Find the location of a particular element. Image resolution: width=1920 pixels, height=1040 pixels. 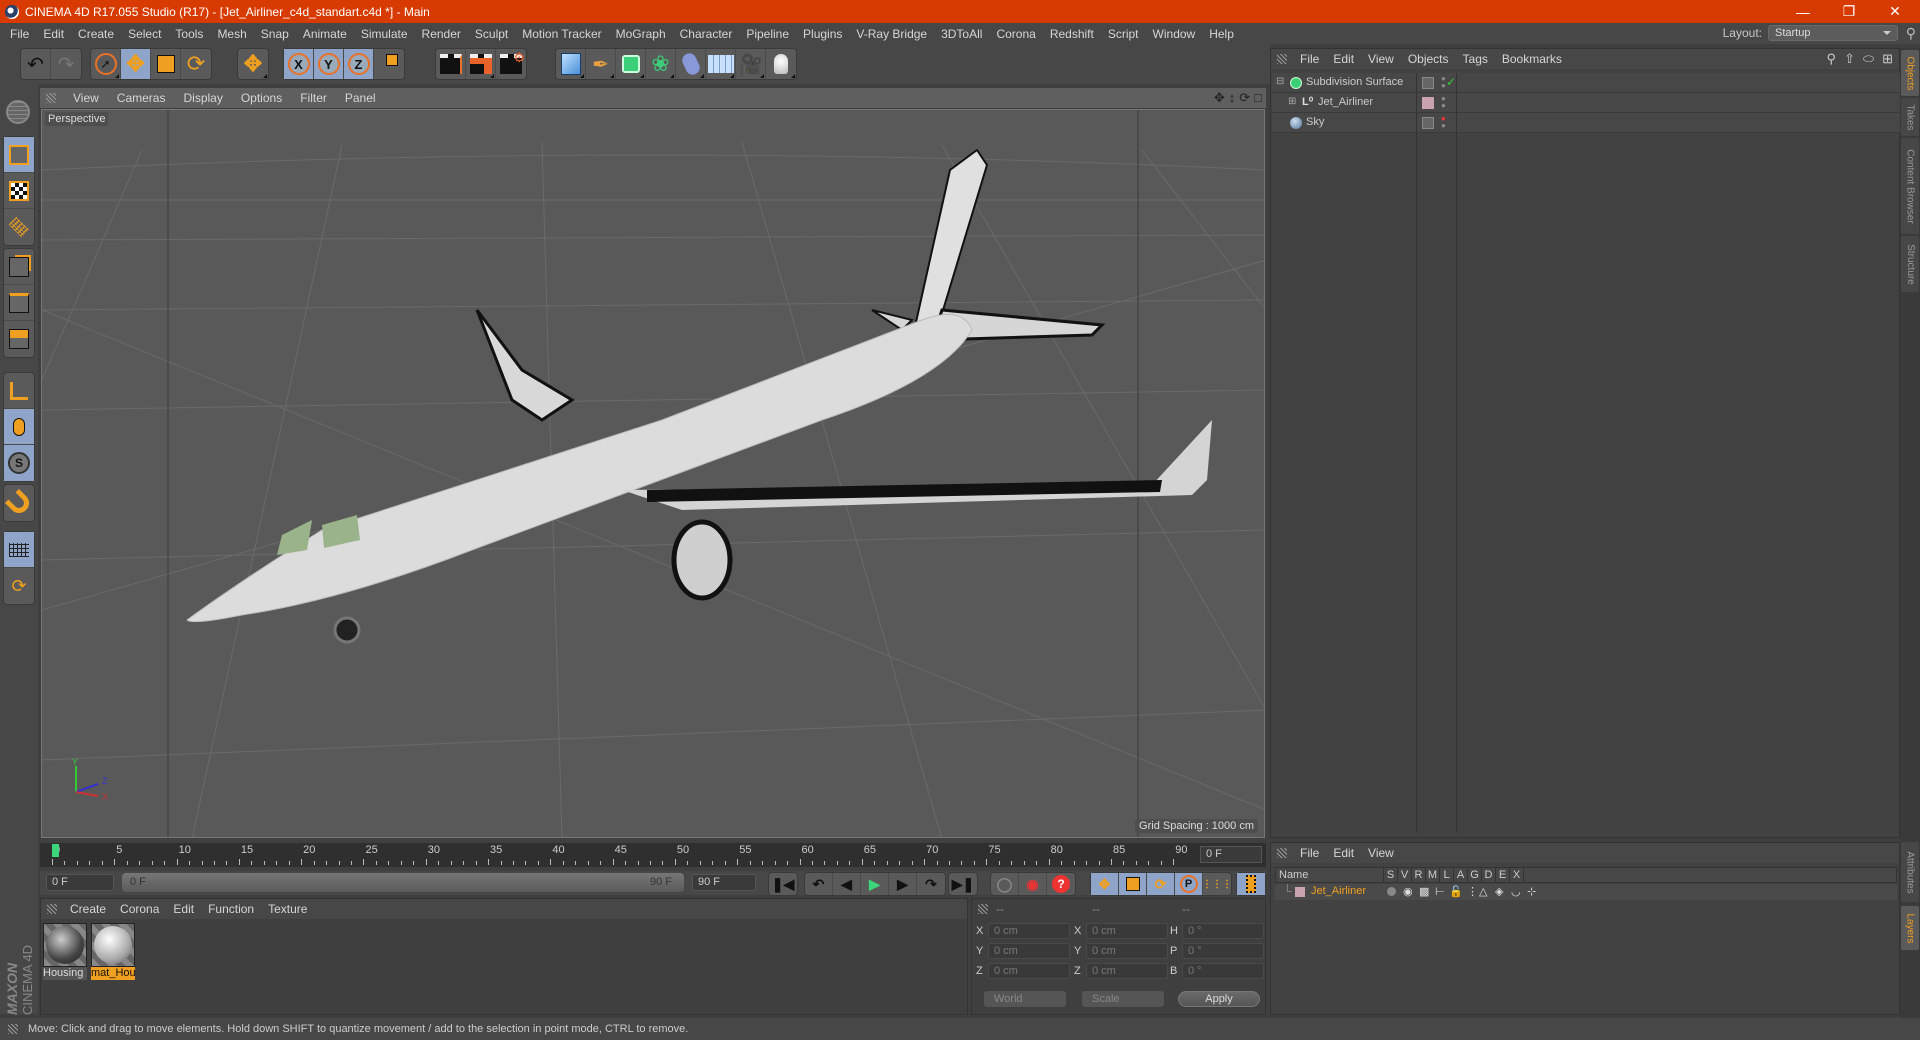

menu-corona: Corona is located at coordinates (1015, 34).